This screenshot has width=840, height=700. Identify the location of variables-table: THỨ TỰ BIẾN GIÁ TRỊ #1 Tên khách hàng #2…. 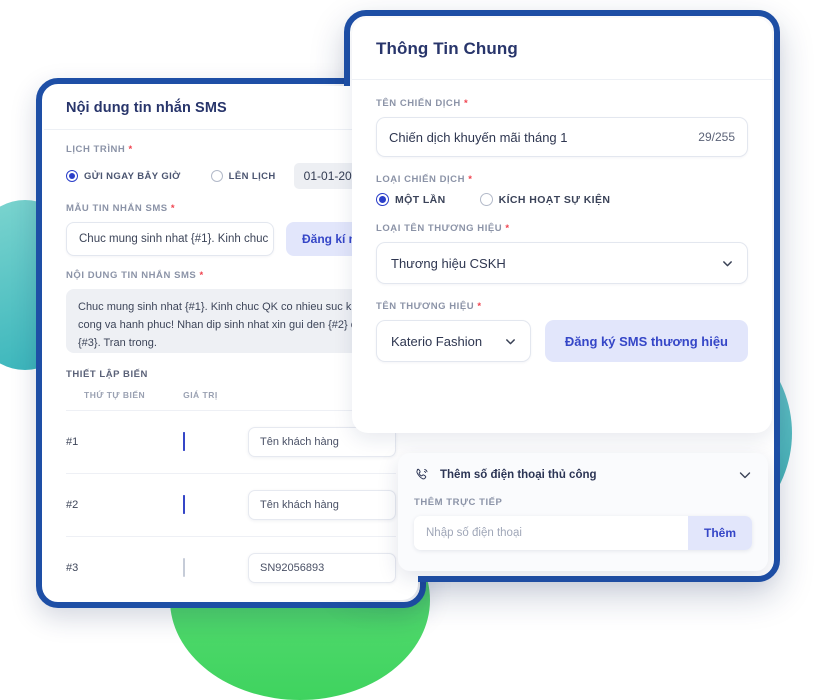
(231, 494).